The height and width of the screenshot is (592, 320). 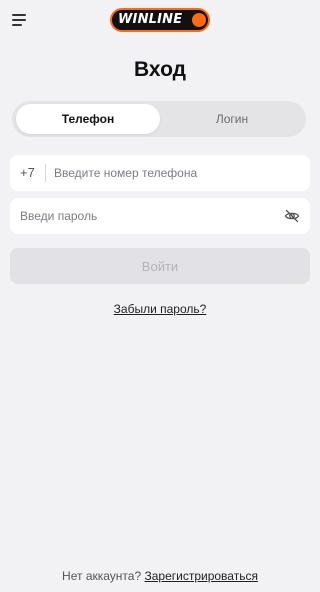 I want to click on logo-dot-icon, so click(x=199, y=20).